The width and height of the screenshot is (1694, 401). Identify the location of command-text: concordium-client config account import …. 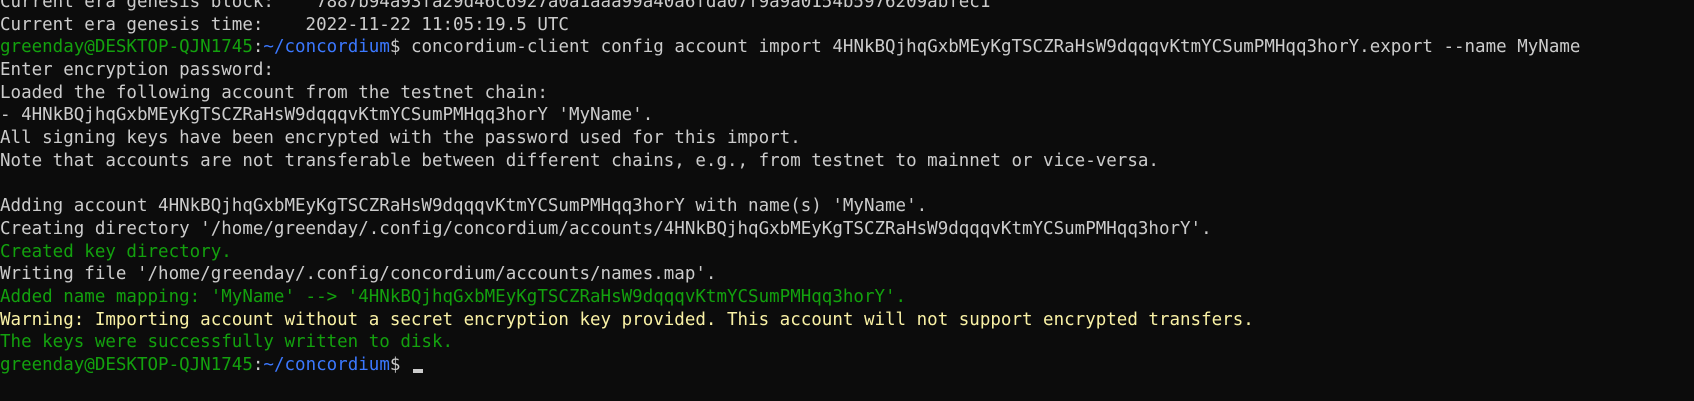
(995, 47).